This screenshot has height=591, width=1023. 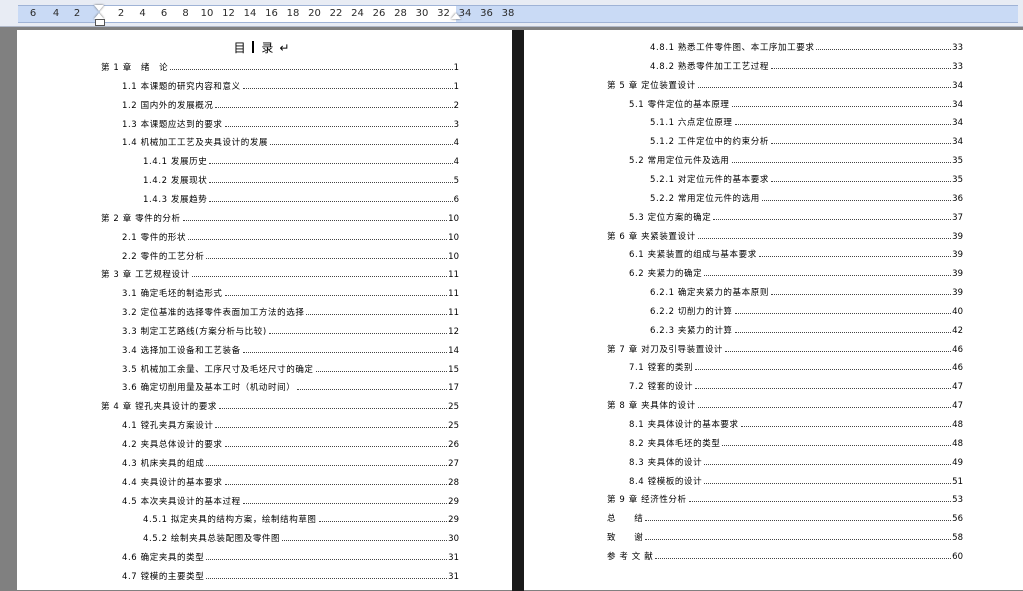 I want to click on toc-entry: 3.1 确定毛坯的制造形式 11, so click(x=290, y=292).